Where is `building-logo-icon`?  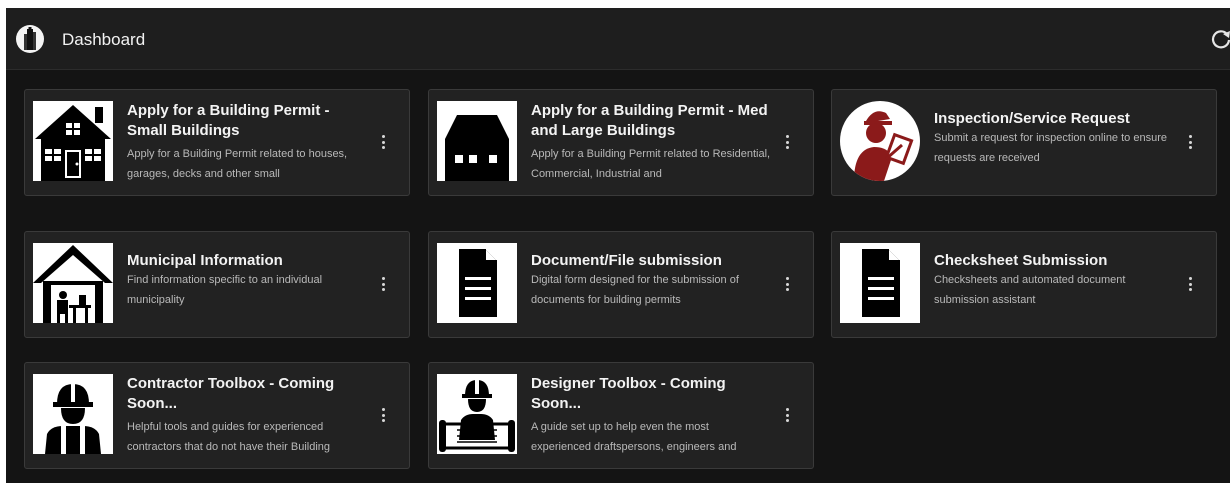
building-logo-icon is located at coordinates (30, 39).